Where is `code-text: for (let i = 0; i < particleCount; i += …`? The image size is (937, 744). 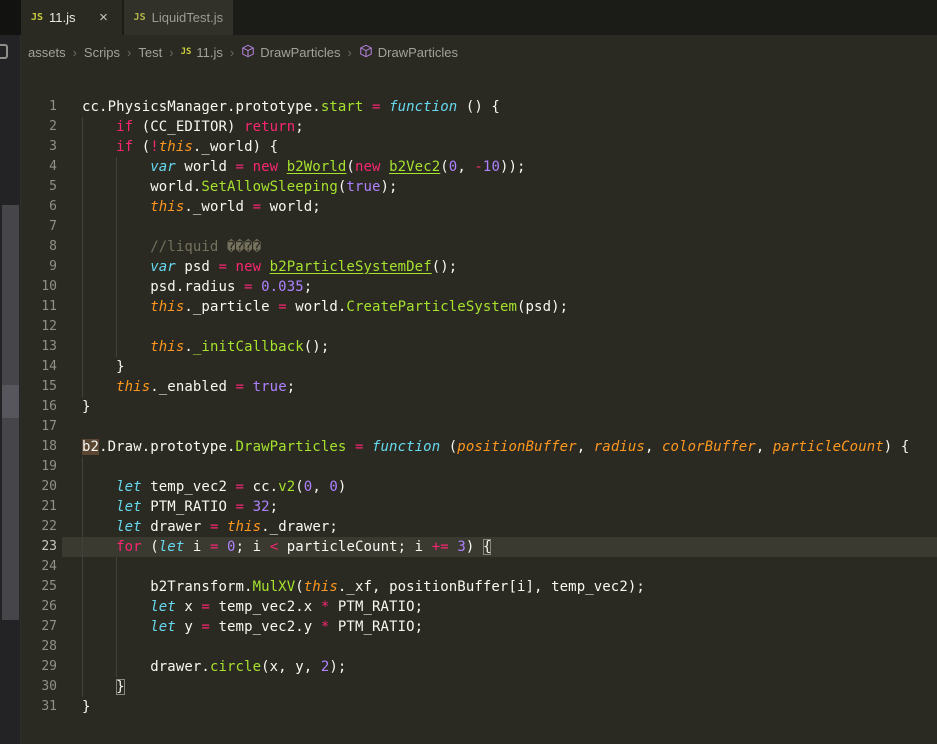 code-text: for (let i = 0; i < particleCount; i += … is located at coordinates (286, 547).